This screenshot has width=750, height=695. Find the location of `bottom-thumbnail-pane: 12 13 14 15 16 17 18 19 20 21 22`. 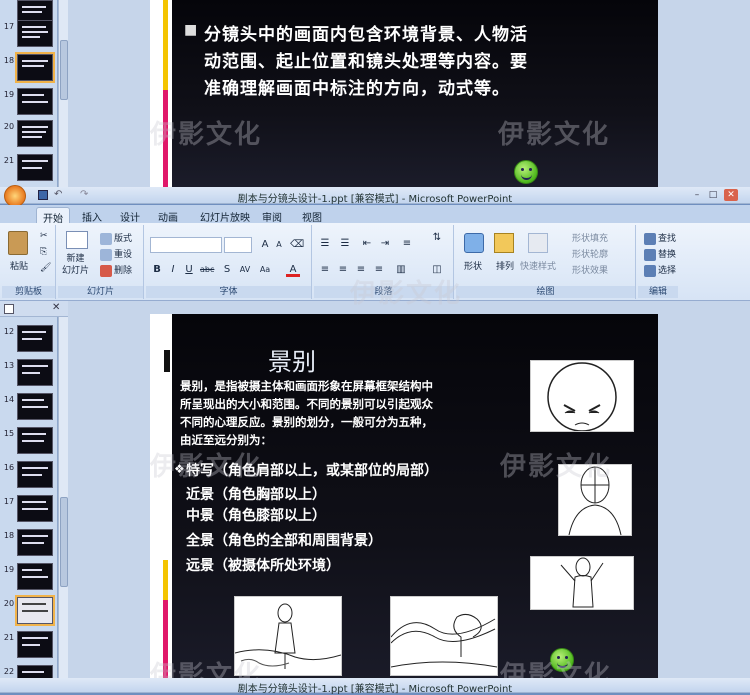

bottom-thumbnail-pane: 12 13 14 15 16 17 18 19 20 21 22 is located at coordinates (29, 505).